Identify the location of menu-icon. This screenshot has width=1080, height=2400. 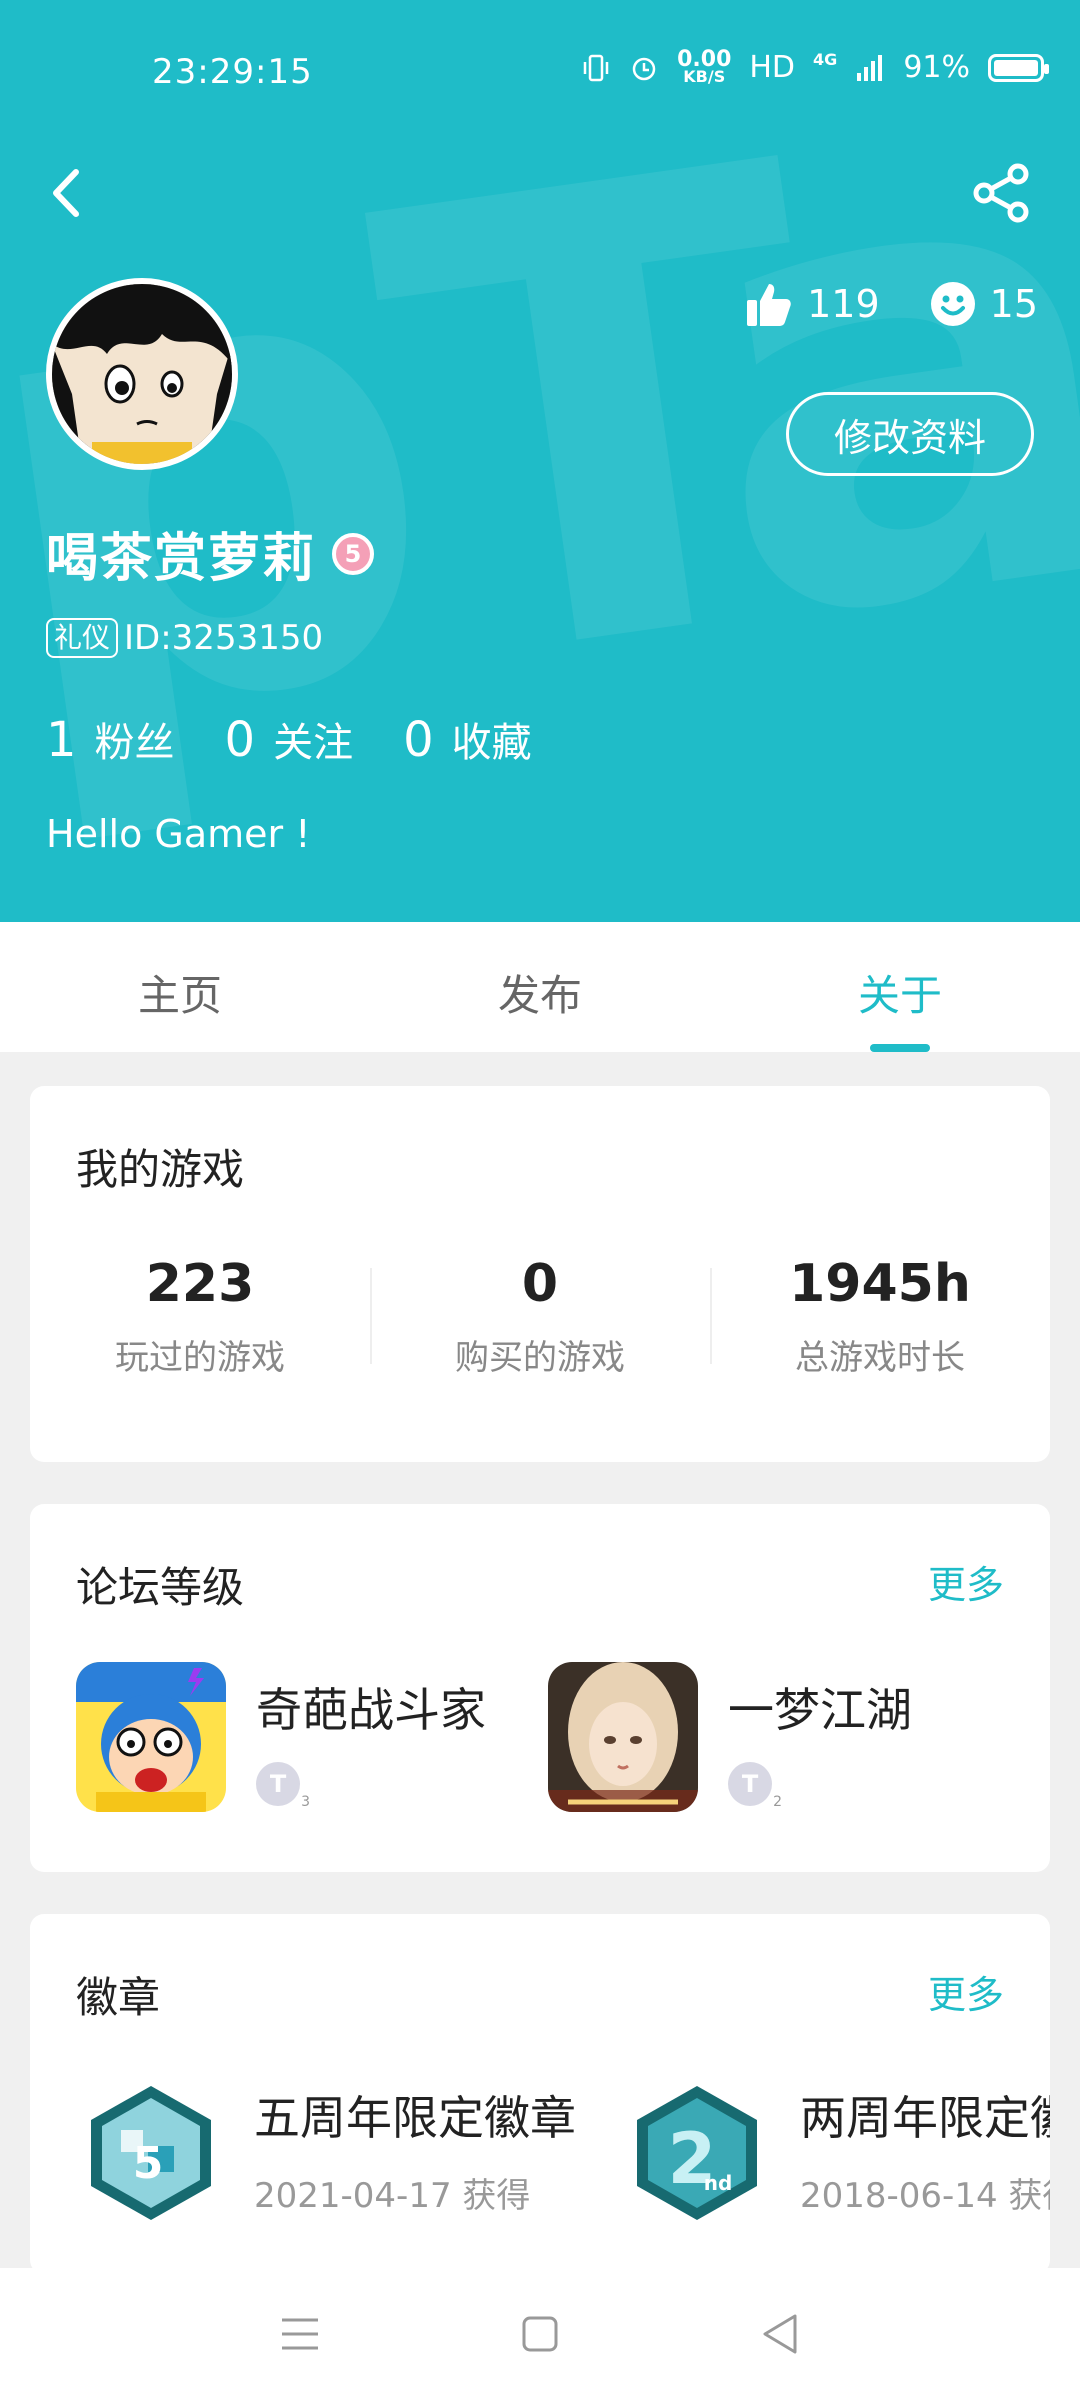
(300, 2334).